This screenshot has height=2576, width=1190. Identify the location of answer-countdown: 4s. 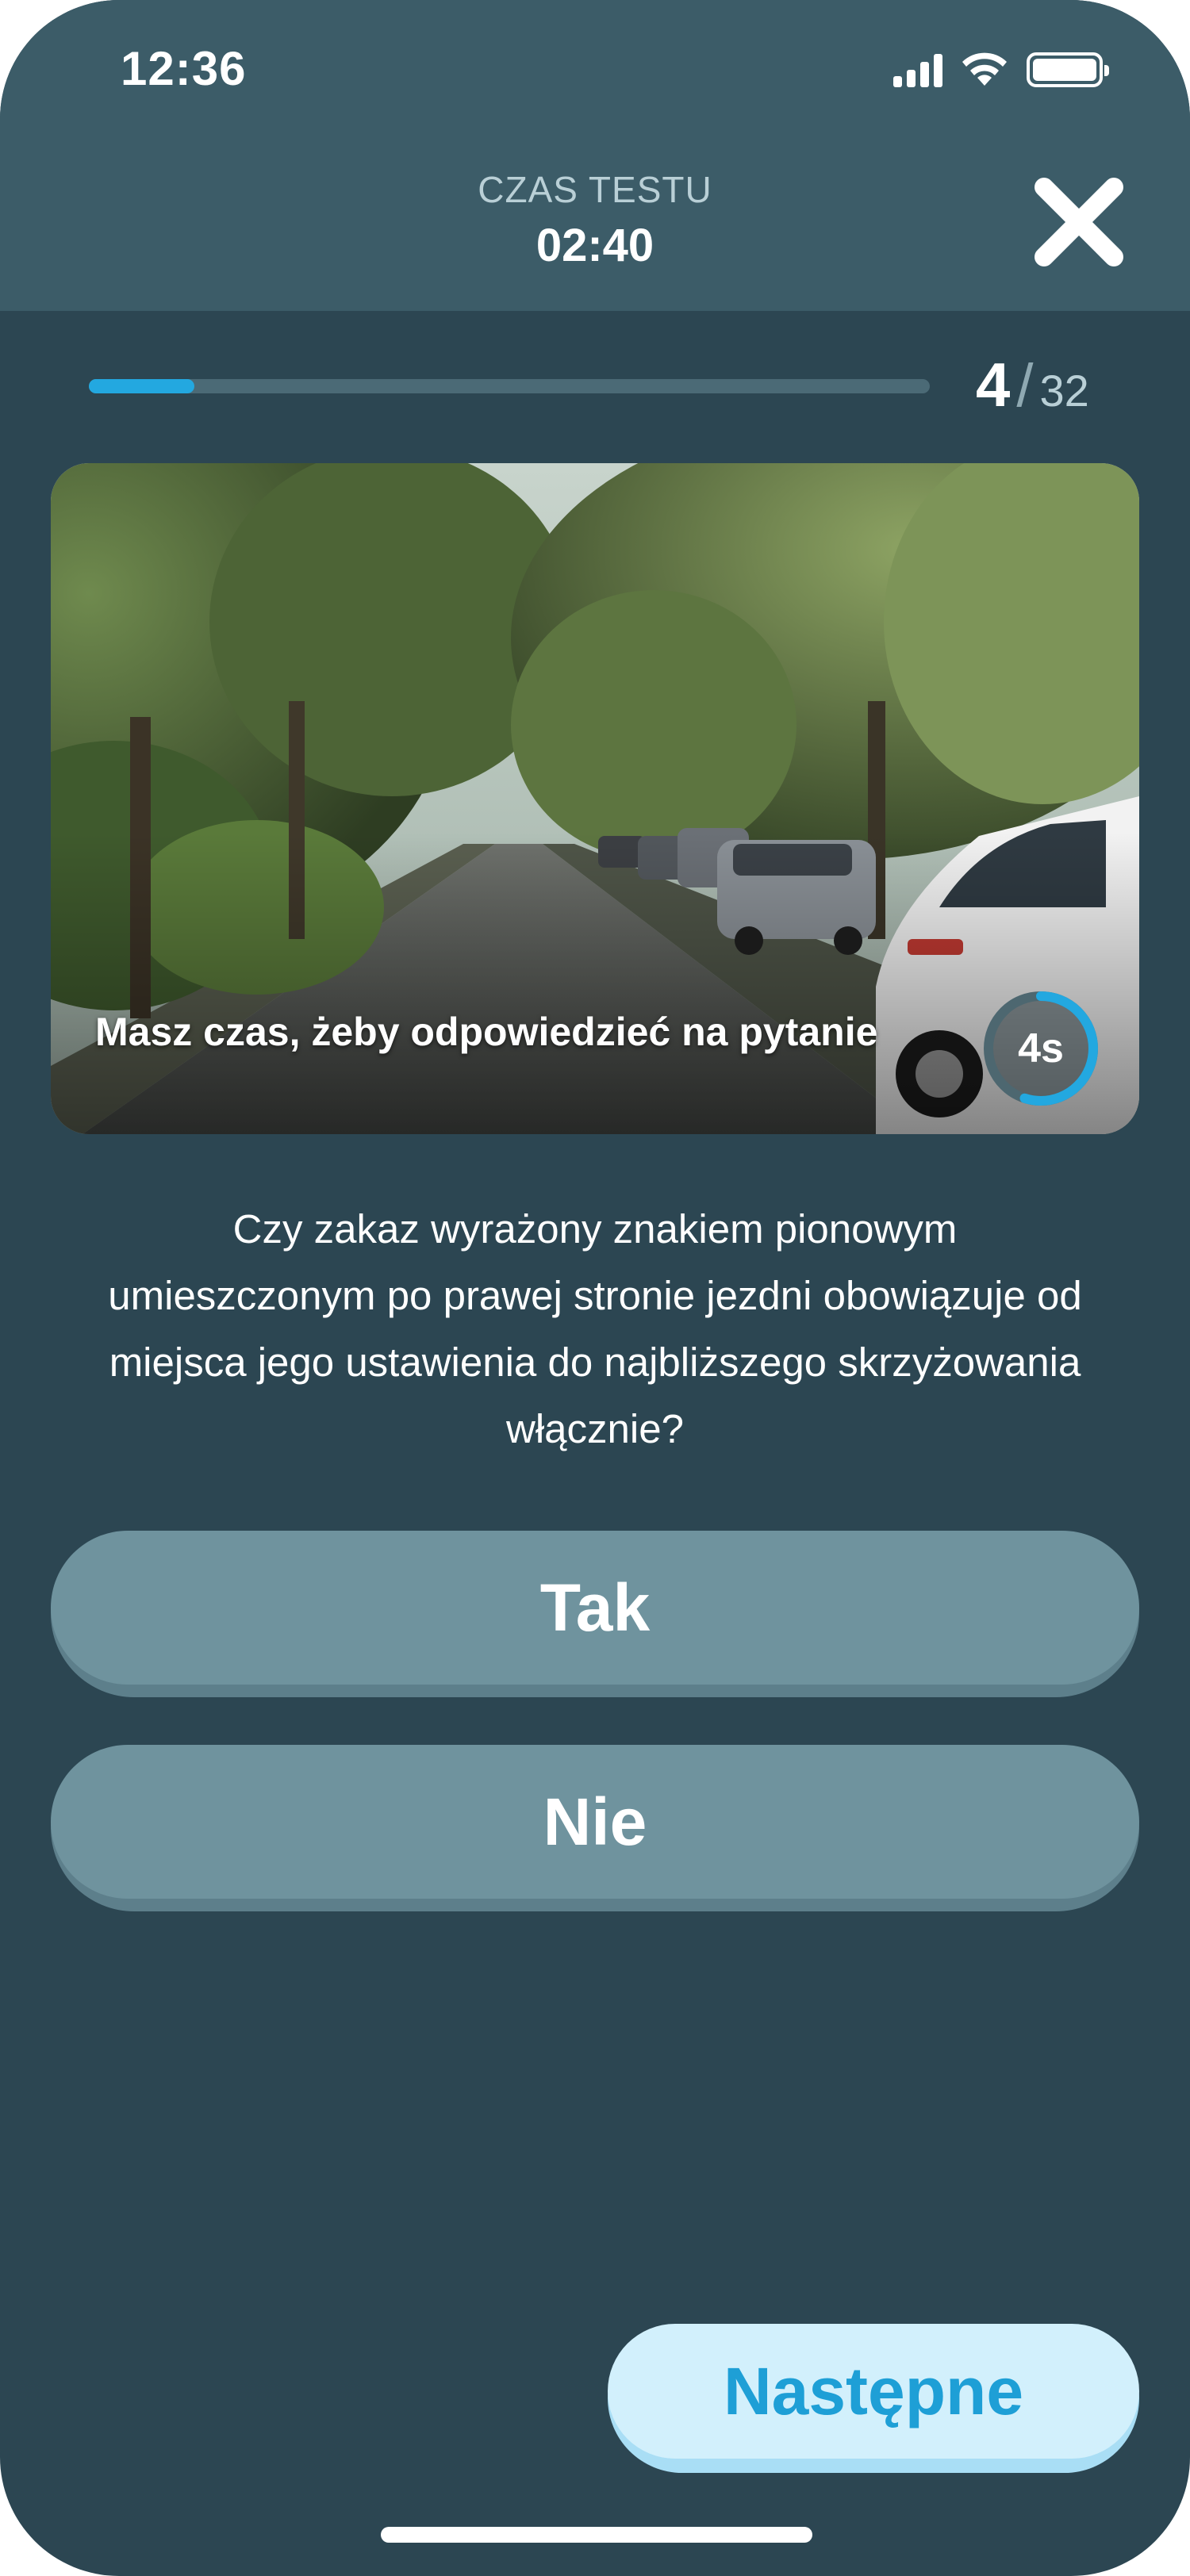
(1041, 1048).